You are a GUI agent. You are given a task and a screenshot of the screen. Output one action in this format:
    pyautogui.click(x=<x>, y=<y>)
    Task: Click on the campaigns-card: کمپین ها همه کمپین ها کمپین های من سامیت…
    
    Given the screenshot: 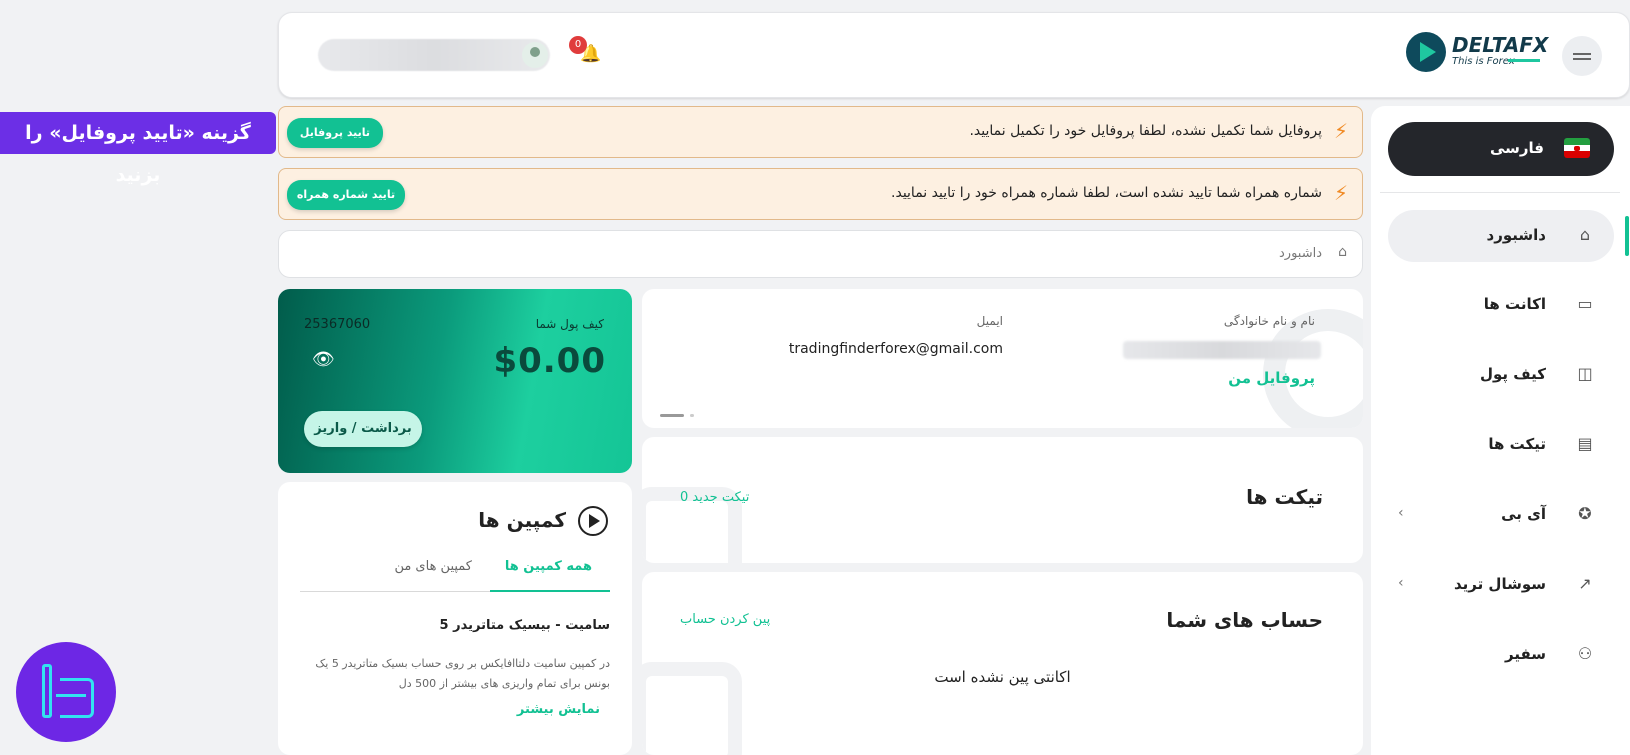 What is the action you would take?
    pyautogui.click(x=455, y=618)
    